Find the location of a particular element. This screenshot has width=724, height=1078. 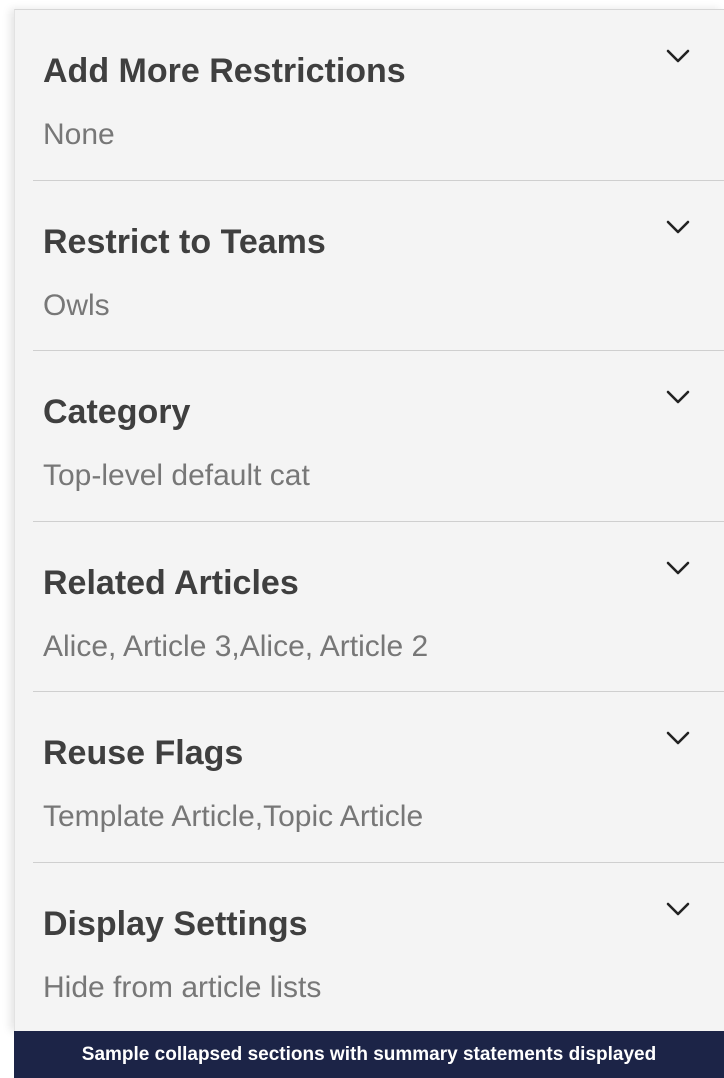

section-title: Related Articles is located at coordinates (171, 582).